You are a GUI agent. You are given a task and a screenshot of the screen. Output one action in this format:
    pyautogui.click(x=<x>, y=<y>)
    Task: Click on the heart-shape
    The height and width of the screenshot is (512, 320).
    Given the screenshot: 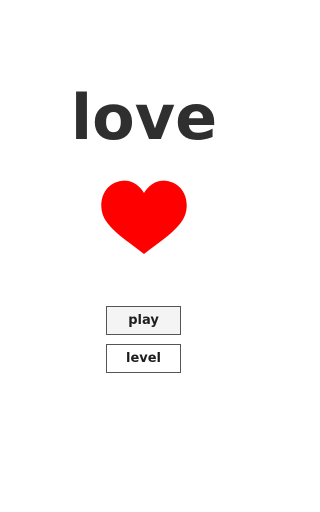 What is the action you would take?
    pyautogui.click(x=144, y=217)
    